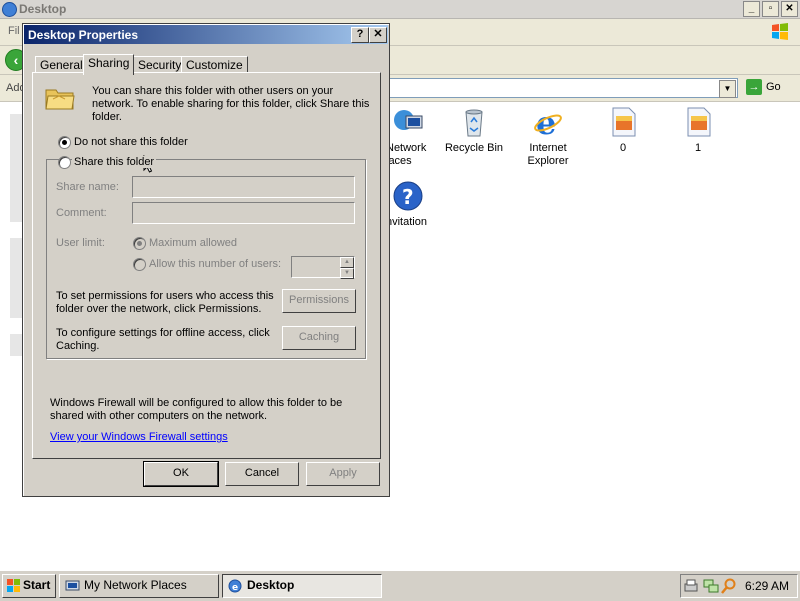  Describe the element at coordinates (243, 187) in the screenshot. I see `share-name-field` at that location.